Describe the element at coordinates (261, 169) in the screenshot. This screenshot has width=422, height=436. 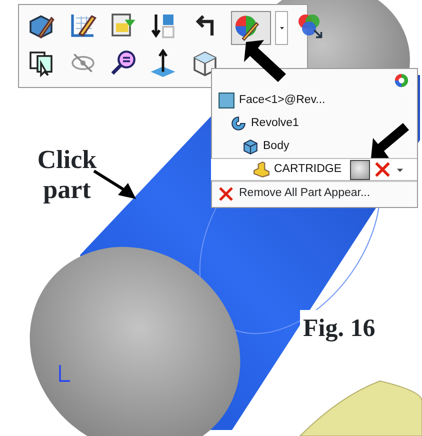
I see `part-blocks-icon` at that location.